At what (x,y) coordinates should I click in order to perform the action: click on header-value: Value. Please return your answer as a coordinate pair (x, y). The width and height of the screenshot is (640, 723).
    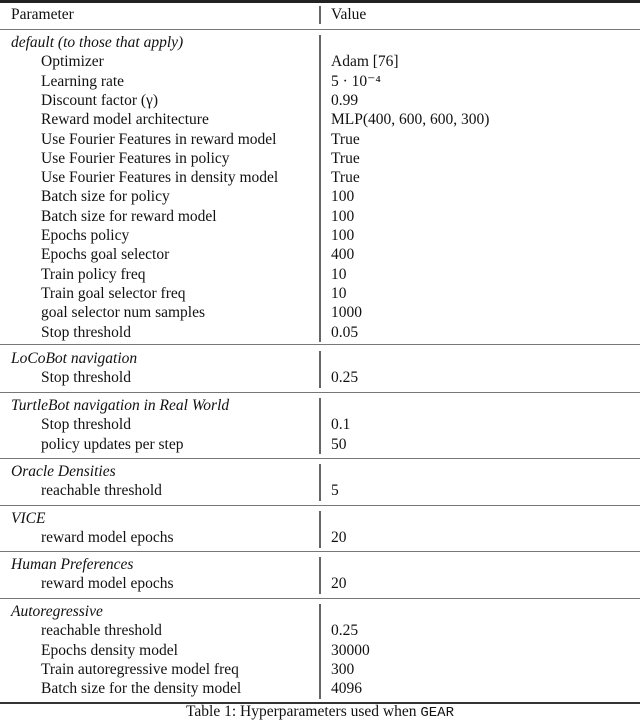
    Looking at the image, I should click on (349, 14).